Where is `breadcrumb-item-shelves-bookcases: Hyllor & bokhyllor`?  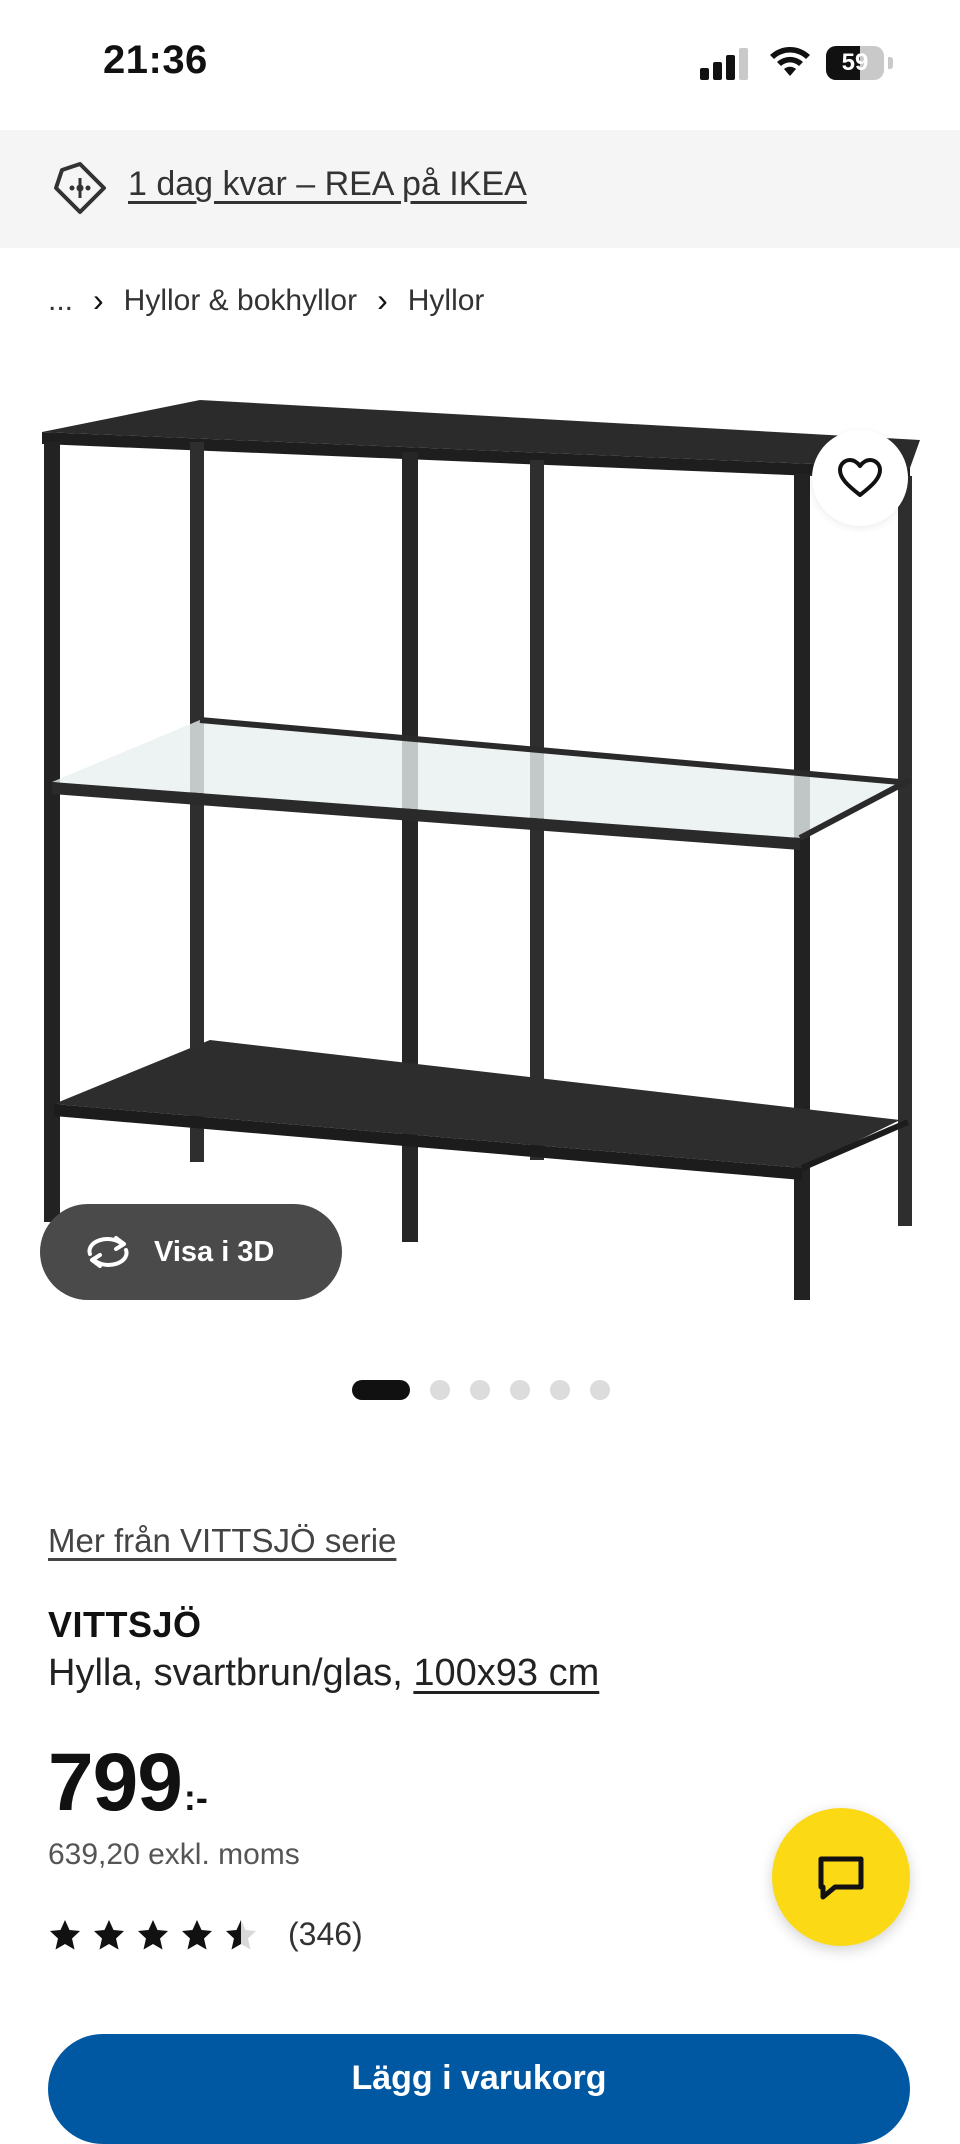 breadcrumb-item-shelves-bookcases: Hyllor & bokhyllor is located at coordinates (240, 301).